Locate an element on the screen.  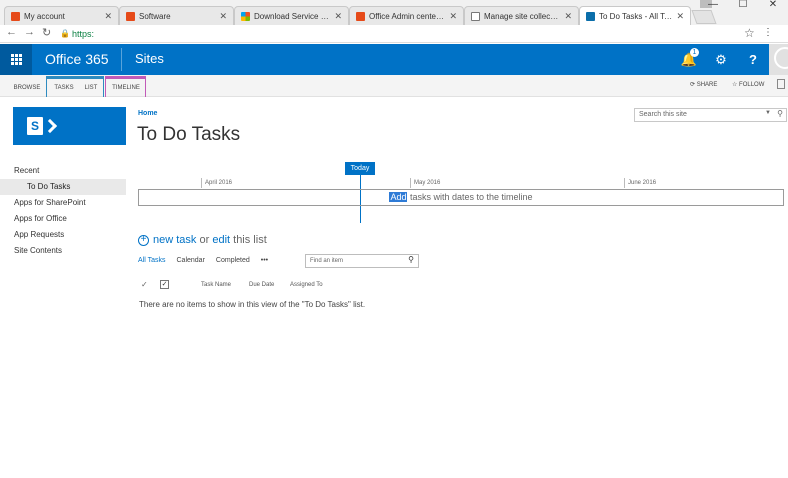
suite-app-title: Sites is located at coordinates (149, 58).